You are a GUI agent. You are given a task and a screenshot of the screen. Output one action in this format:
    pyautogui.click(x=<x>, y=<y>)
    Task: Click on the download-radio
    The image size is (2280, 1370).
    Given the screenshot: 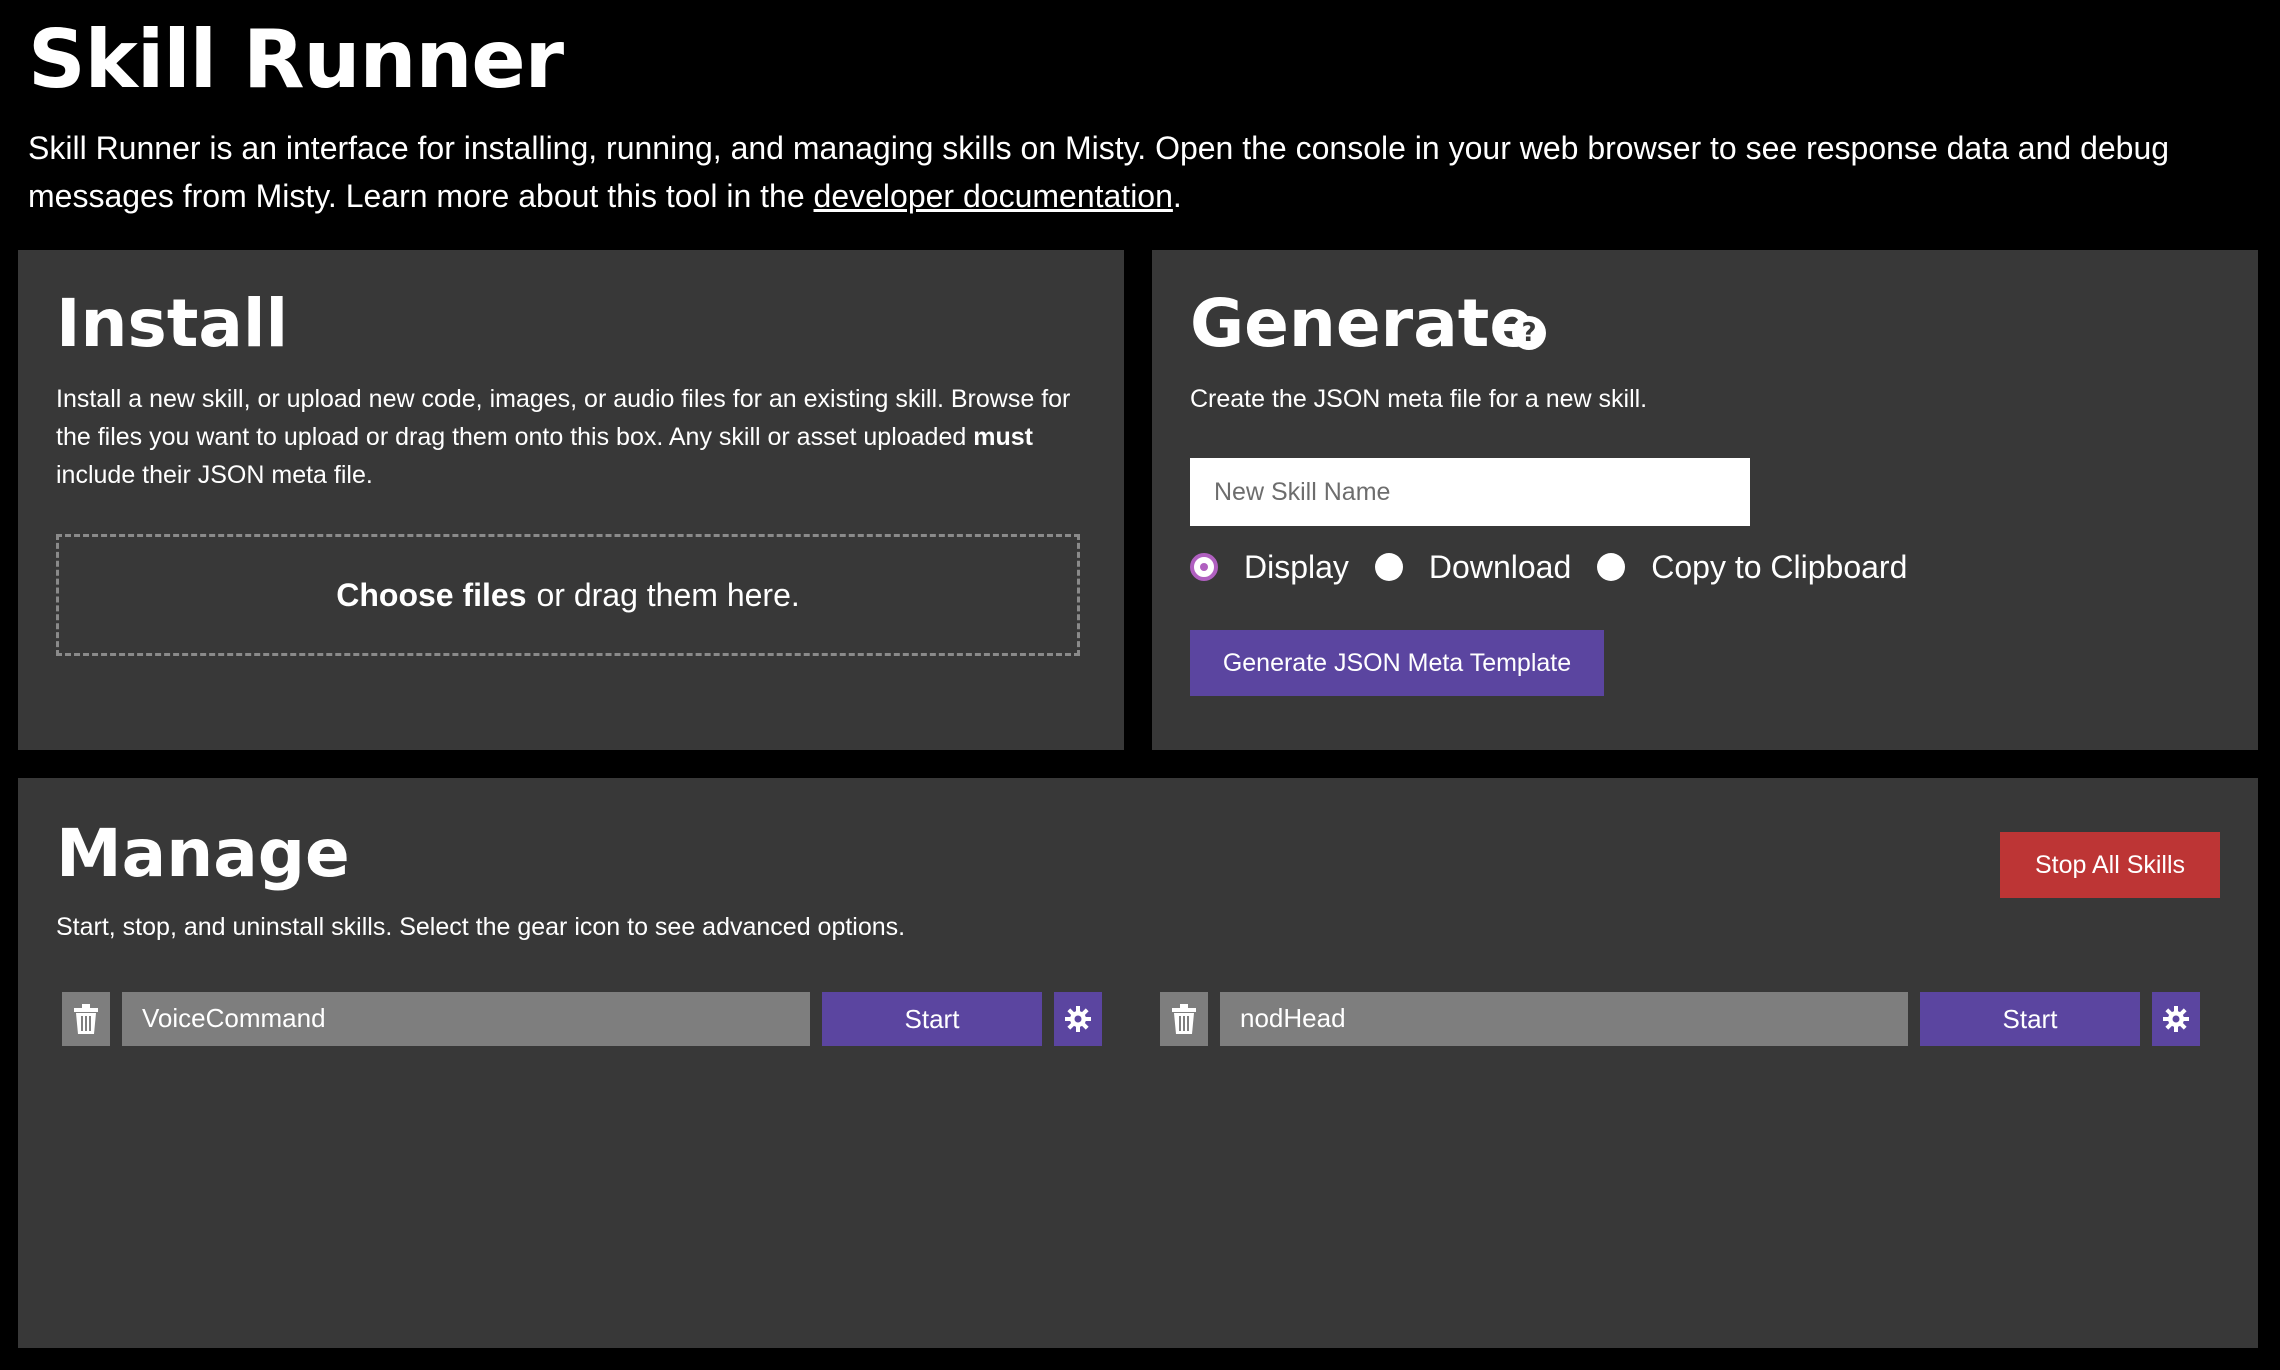 What is the action you would take?
    pyautogui.click(x=1388, y=567)
    